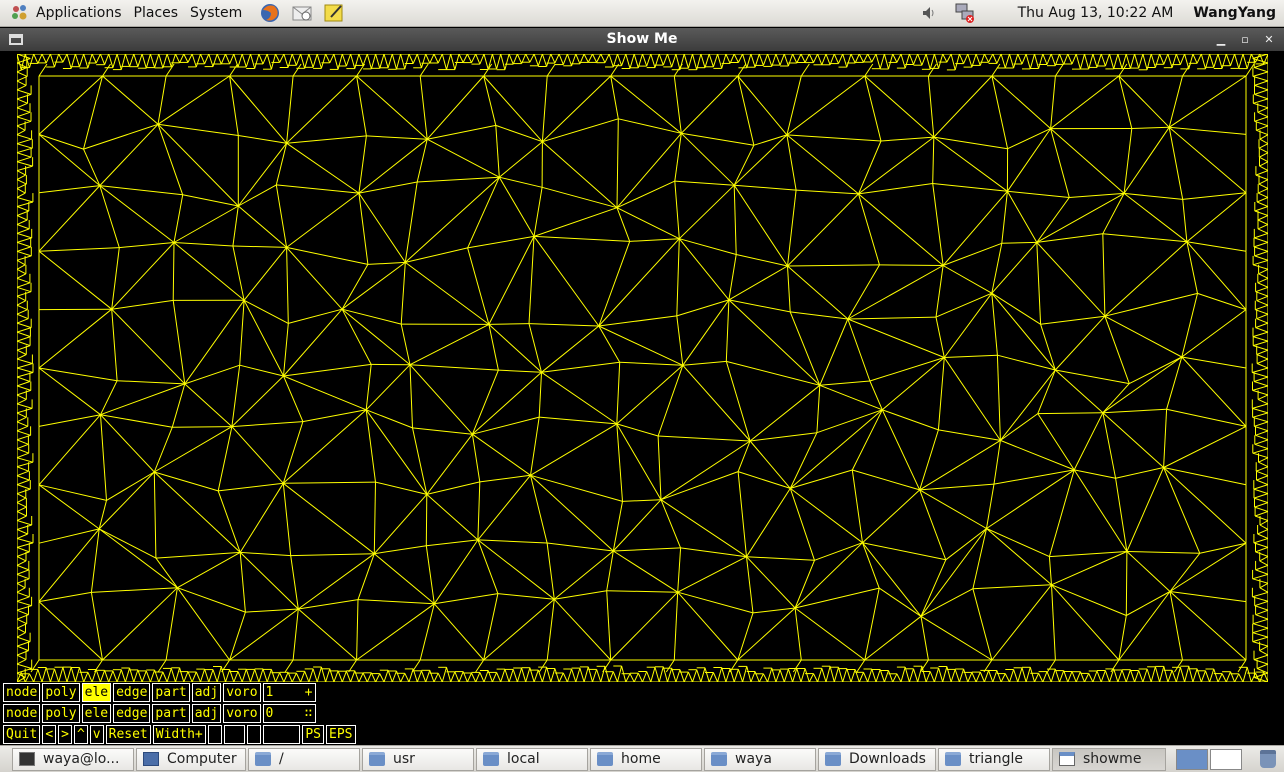 This screenshot has height=772, width=1284. I want to click on gnome-foot-icon, so click(20, 13).